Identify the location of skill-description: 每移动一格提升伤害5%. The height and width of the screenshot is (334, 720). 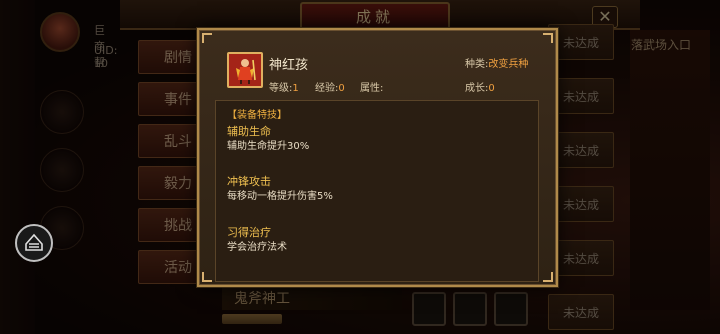
(280, 196).